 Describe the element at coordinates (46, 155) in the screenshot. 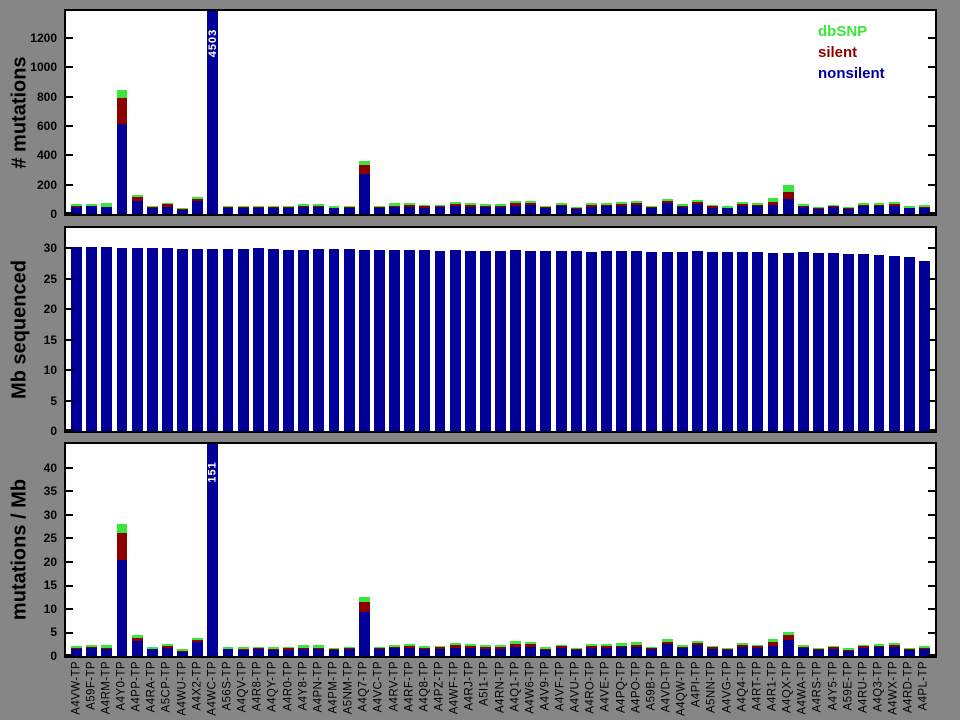

I see `y-tick-label: 400` at that location.